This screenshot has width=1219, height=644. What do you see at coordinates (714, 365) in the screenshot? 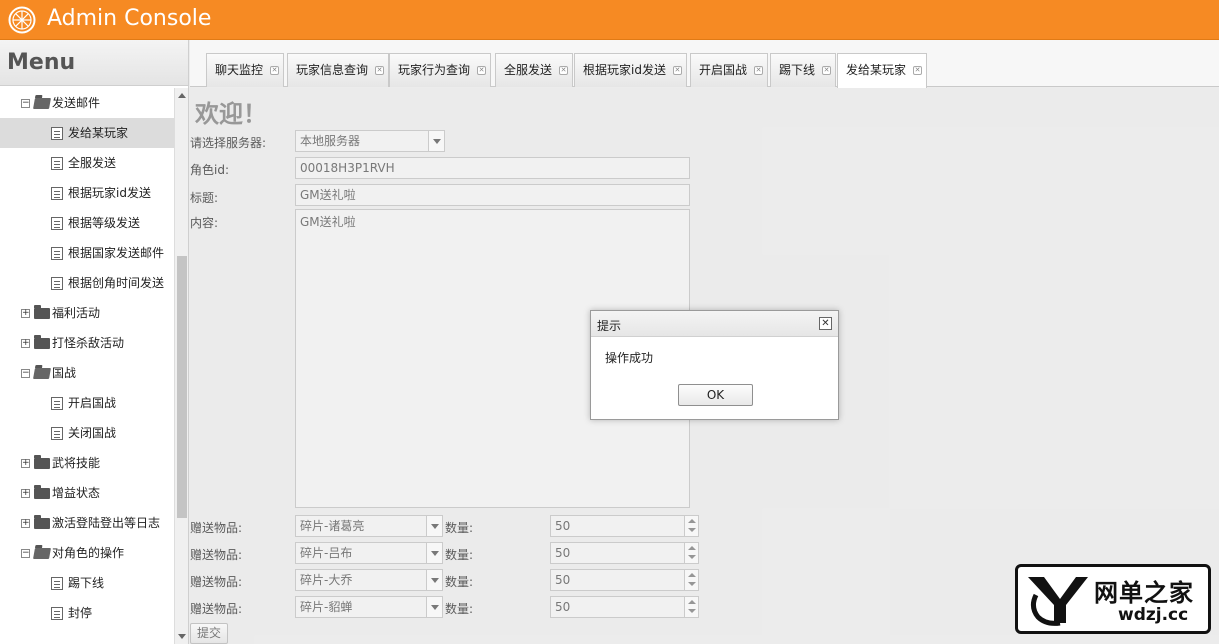
I see `alert-dialog: 提示 ✕ 操作成功 OK` at bounding box center [714, 365].